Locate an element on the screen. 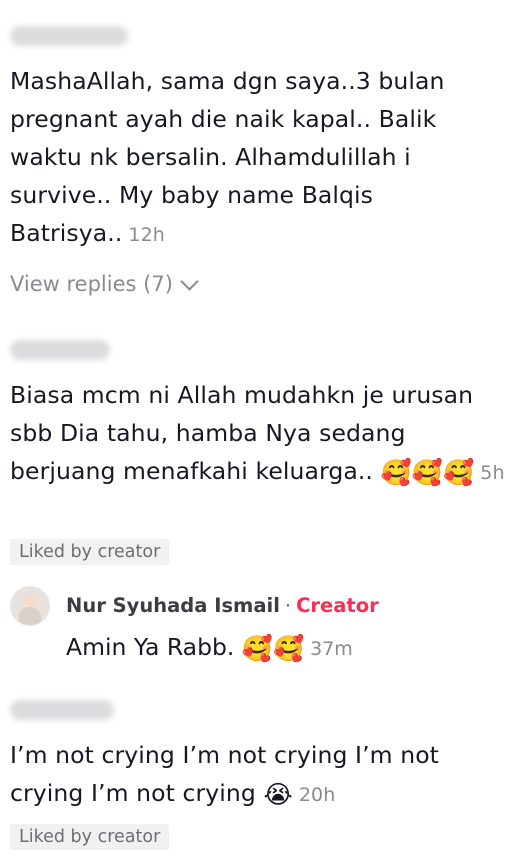  chevron-down-icon is located at coordinates (189, 281).